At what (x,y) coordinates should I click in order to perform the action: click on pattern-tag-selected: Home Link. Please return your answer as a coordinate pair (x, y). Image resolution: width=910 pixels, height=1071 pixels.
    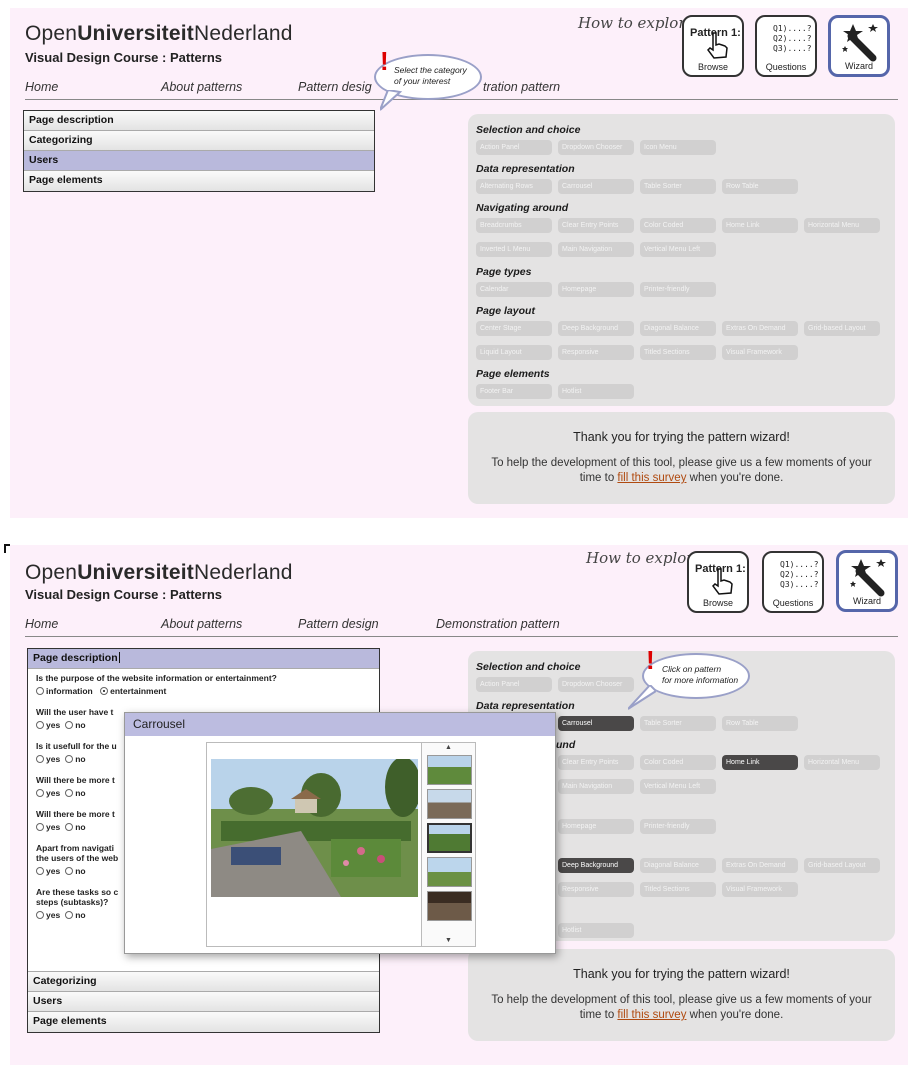
    Looking at the image, I should click on (760, 762).